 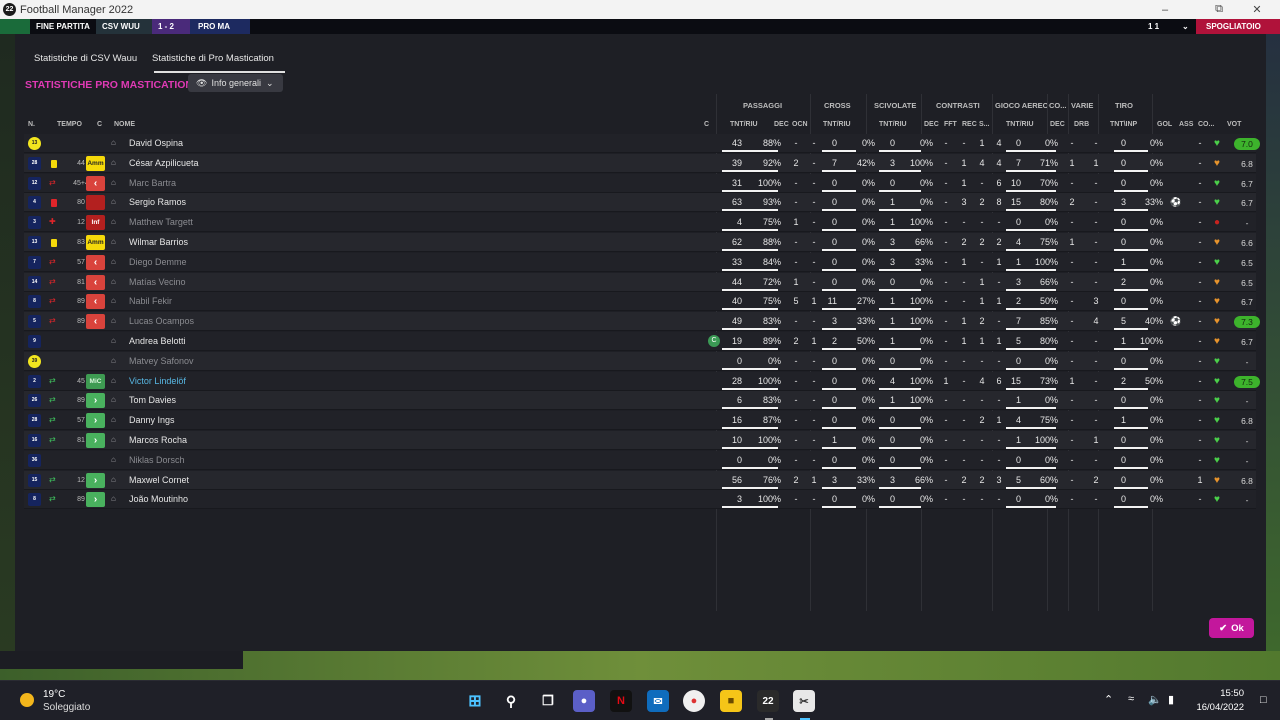 What do you see at coordinates (1234, 124) in the screenshot?
I see `col-vot: VOT` at bounding box center [1234, 124].